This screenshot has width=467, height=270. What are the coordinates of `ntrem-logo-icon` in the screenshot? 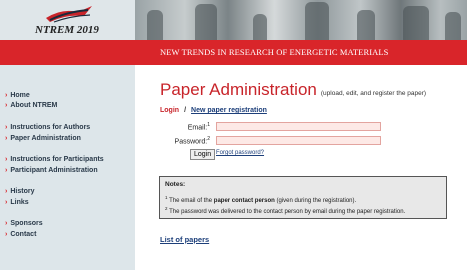 It's located at (69, 14).